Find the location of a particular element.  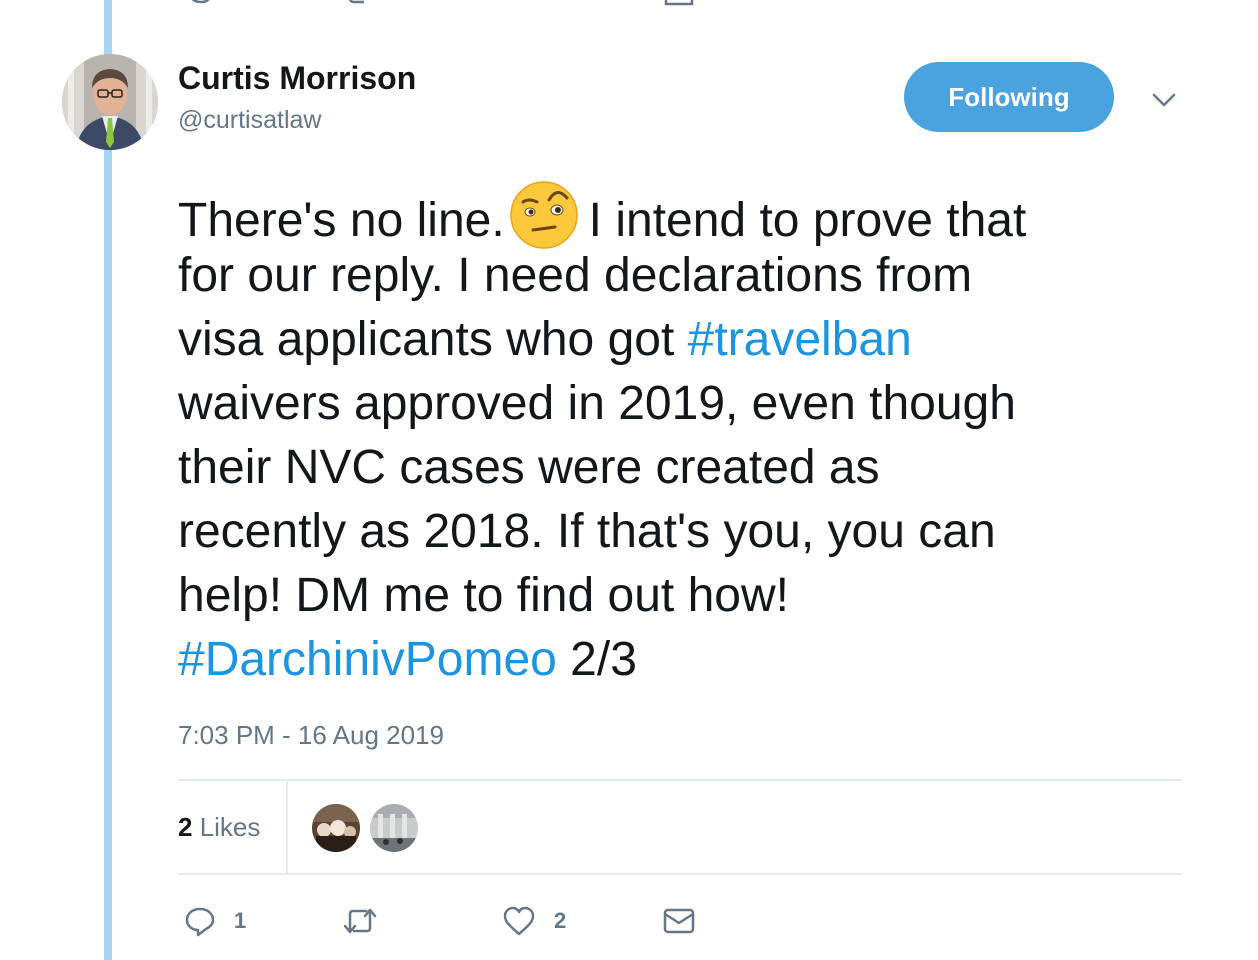

profile-photo is located at coordinates (110, 102).